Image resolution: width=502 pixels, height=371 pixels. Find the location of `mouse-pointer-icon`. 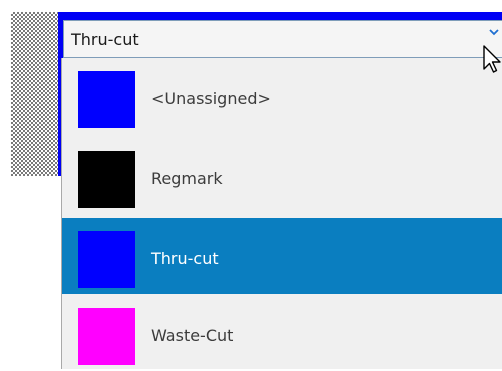

mouse-pointer-icon is located at coordinates (492, 59).